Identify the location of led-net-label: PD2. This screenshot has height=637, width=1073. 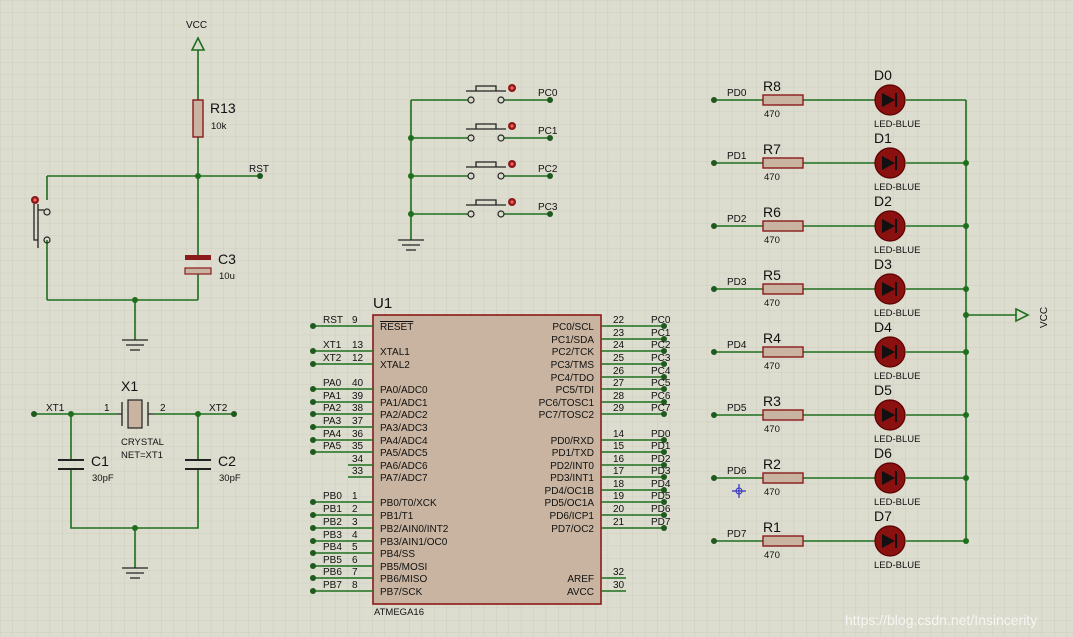
(737, 219).